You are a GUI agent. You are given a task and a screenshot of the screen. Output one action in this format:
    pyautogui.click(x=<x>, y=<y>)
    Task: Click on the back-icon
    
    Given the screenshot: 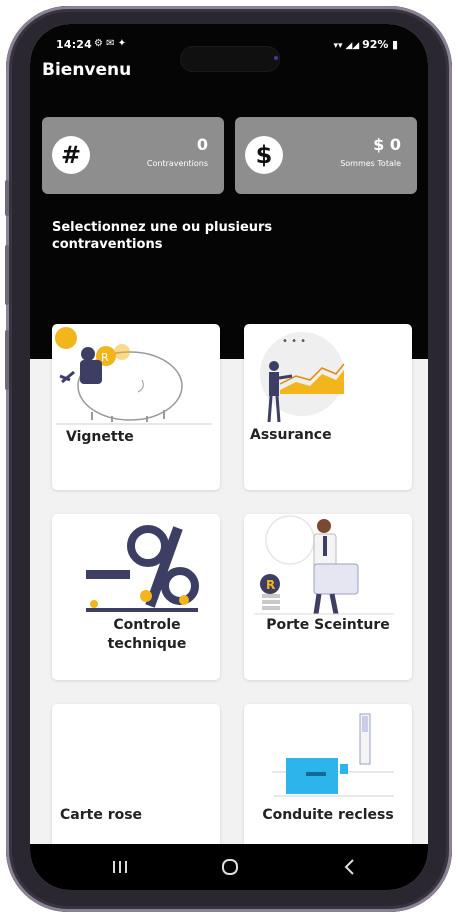 What is the action you would take?
    pyautogui.click(x=349, y=867)
    